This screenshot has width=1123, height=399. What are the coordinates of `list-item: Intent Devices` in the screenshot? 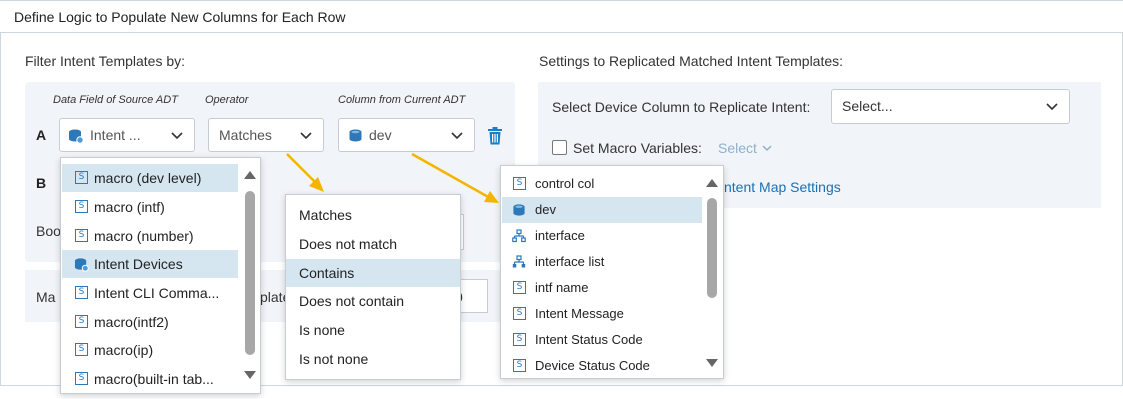 It's located at (150, 264).